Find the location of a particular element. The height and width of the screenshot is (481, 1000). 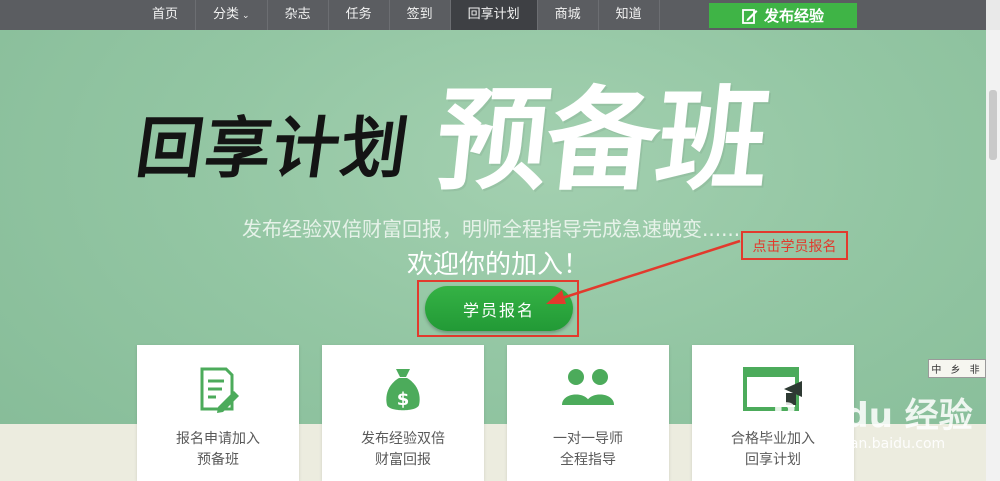

nav-item-magazine: 杂志 is located at coordinates (298, 15).